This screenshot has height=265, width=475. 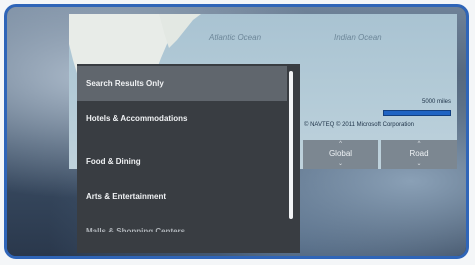 I want to click on menu-item-hotels: Hotels & Accommodations, so click(x=182, y=118).